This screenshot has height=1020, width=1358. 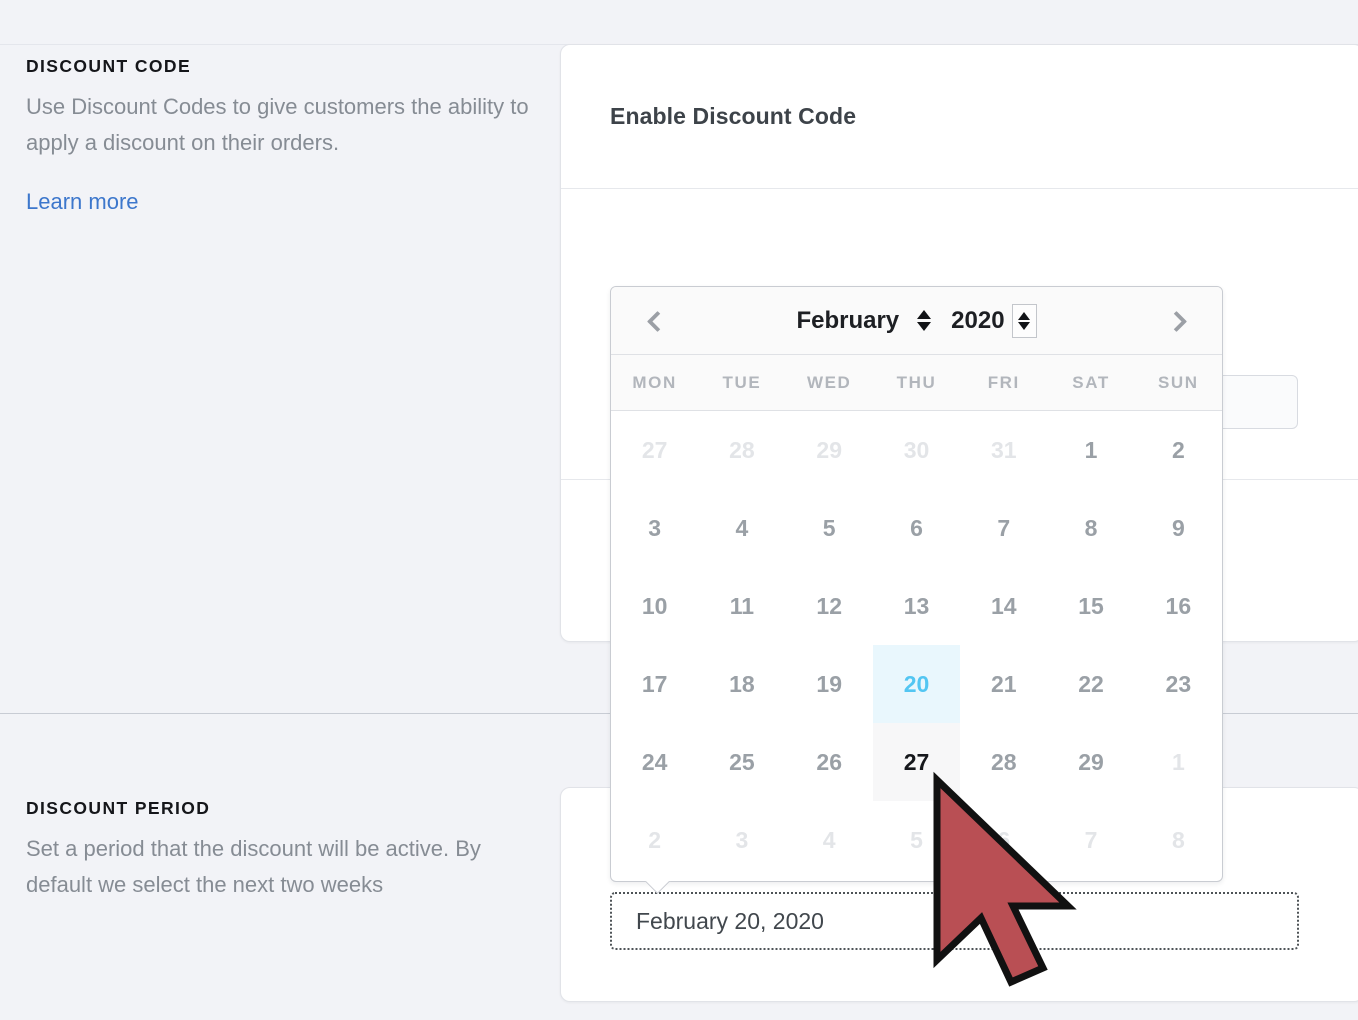 What do you see at coordinates (829, 684) in the screenshot?
I see `day-cell: 19` at bounding box center [829, 684].